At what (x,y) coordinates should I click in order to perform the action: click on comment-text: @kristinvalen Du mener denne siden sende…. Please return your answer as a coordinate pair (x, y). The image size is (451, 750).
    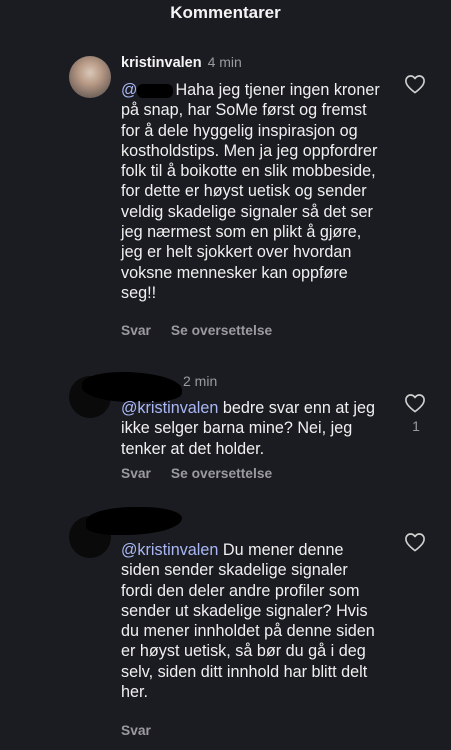
    Looking at the image, I should click on (252, 621).